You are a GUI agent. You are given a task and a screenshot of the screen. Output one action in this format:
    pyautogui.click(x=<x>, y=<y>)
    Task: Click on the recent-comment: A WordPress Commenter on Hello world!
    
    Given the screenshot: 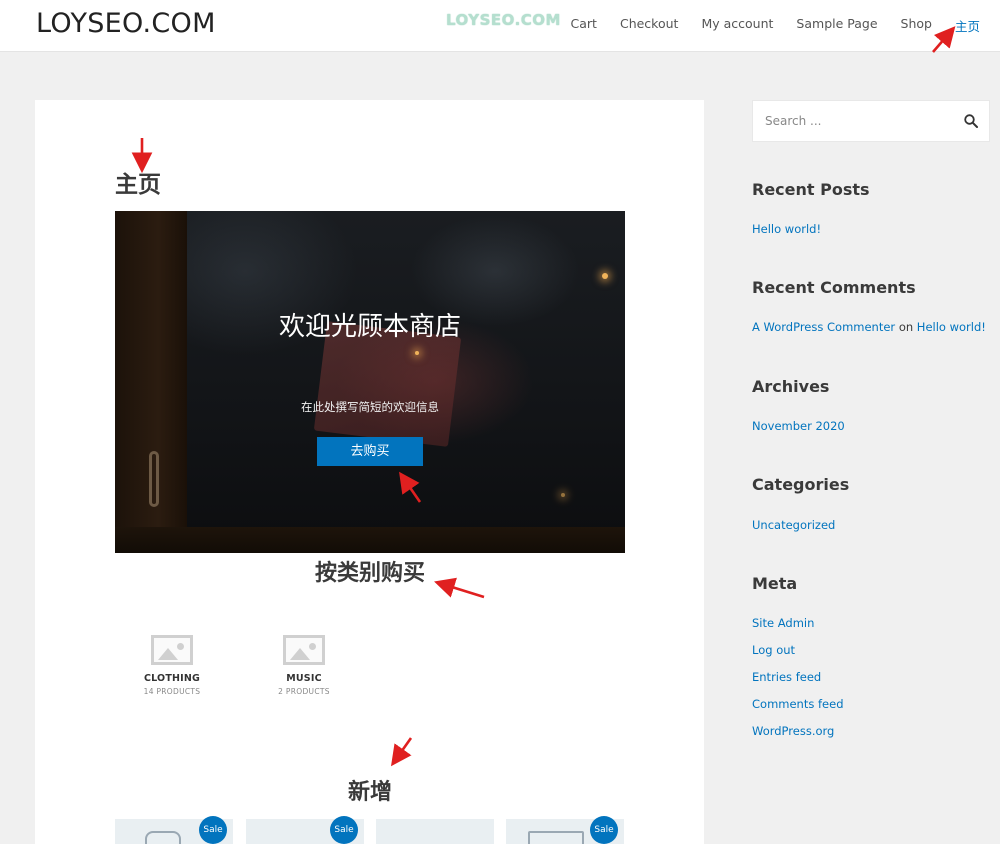 What is the action you would take?
    pyautogui.click(x=869, y=327)
    